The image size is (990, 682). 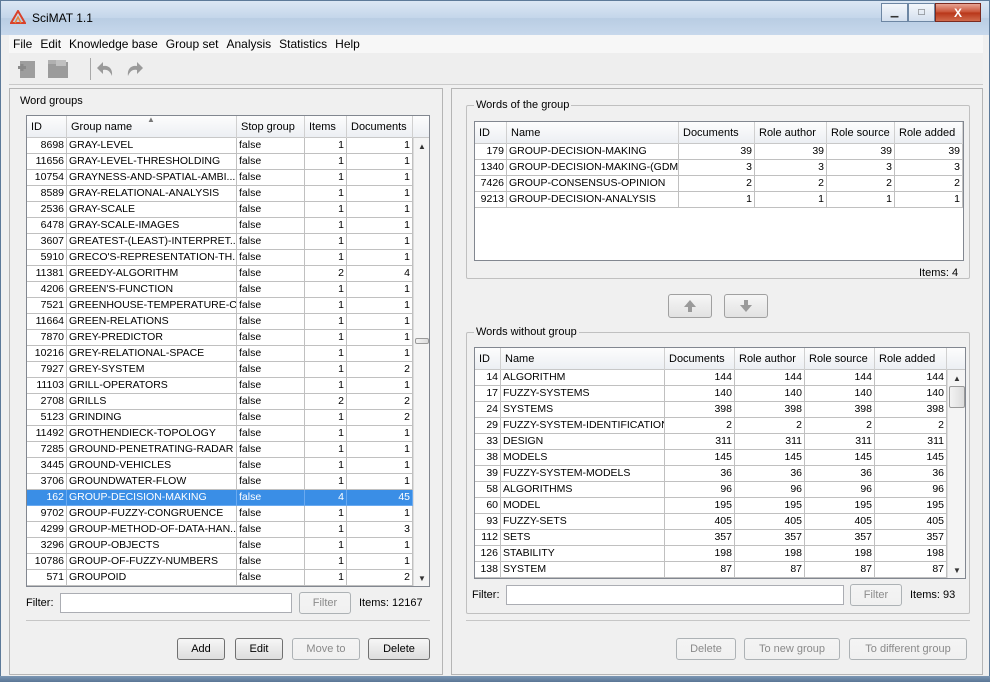 What do you see at coordinates (711, 474) in the screenshot?
I see `table-row: 39 FUZZY-SYSTEM-MODELS 36 36 36 36` at bounding box center [711, 474].